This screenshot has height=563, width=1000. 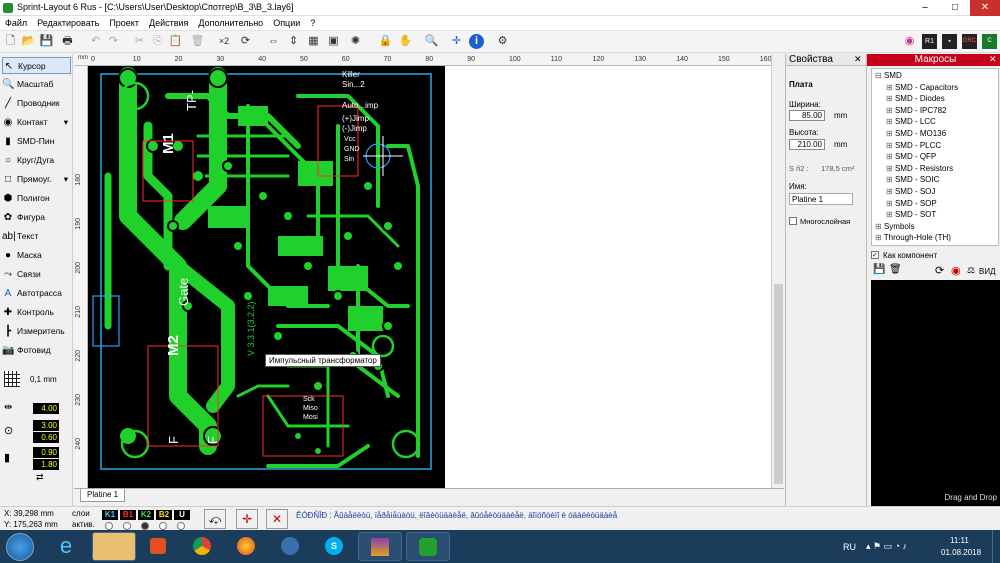 What do you see at coordinates (110, 515) in the screenshot?
I see `layer-button-k1: K1` at bounding box center [110, 515].